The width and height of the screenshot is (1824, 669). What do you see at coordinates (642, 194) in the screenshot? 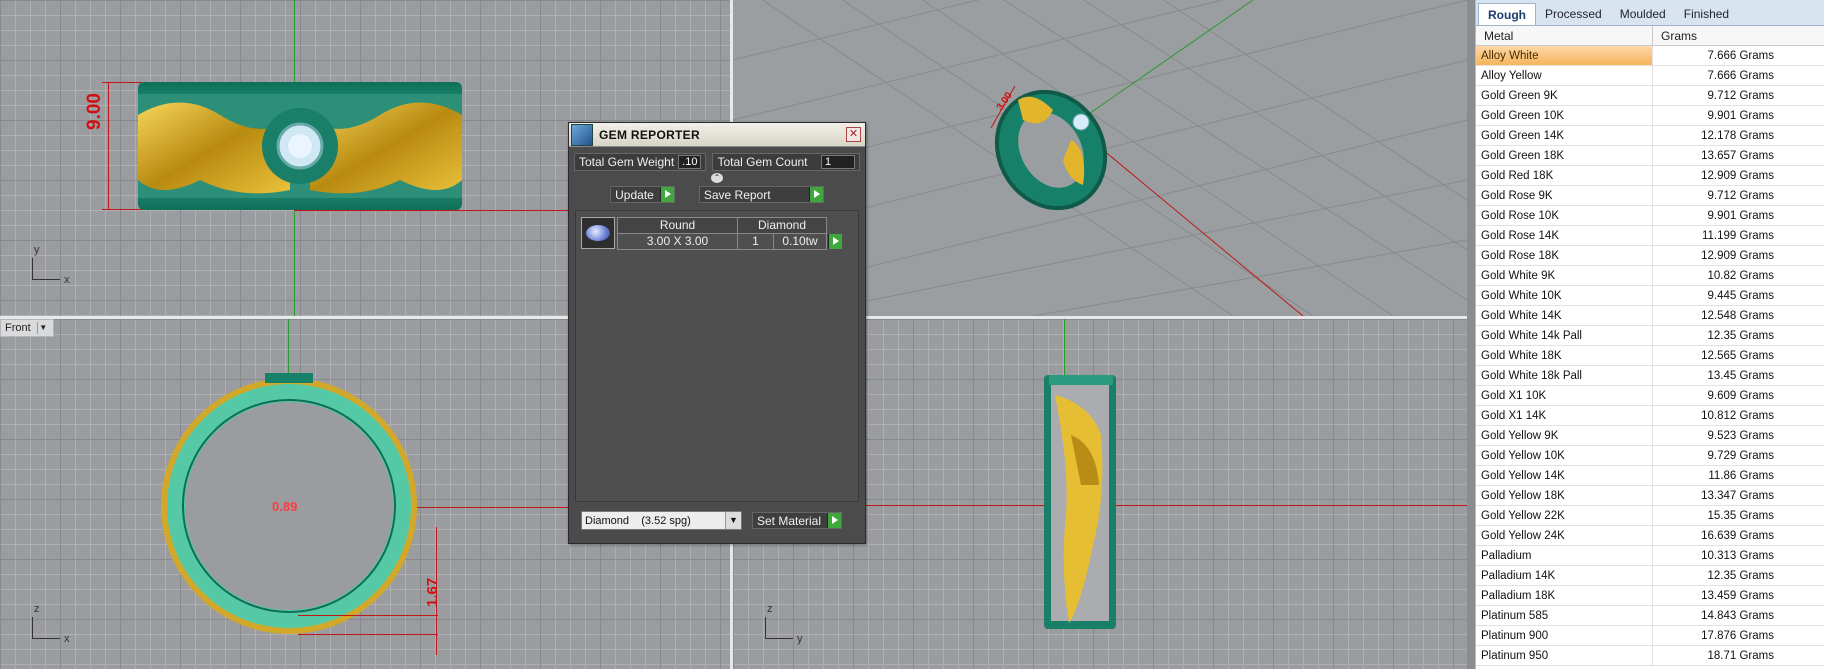
I see `update-button: Update` at bounding box center [642, 194].